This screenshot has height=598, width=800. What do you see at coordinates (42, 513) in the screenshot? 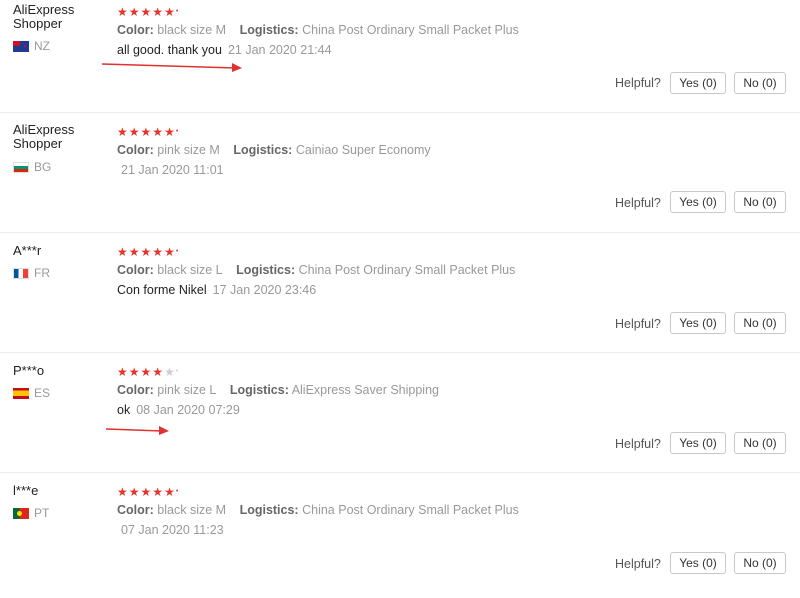
I see `country-code: PT` at bounding box center [42, 513].